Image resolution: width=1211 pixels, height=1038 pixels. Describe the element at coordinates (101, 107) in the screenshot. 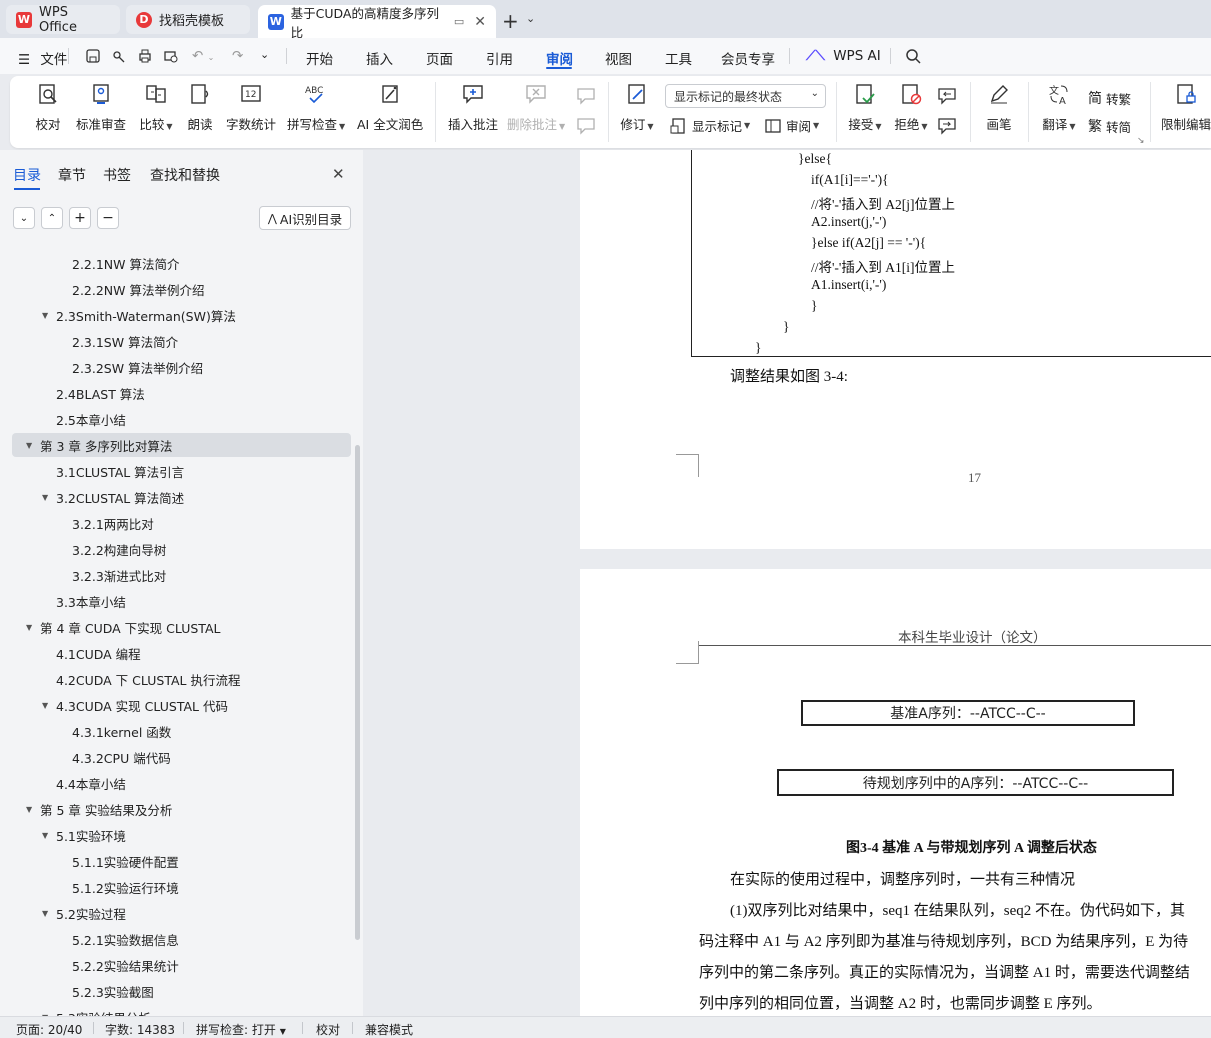

I see `standard-review-button: 标准审查` at that location.